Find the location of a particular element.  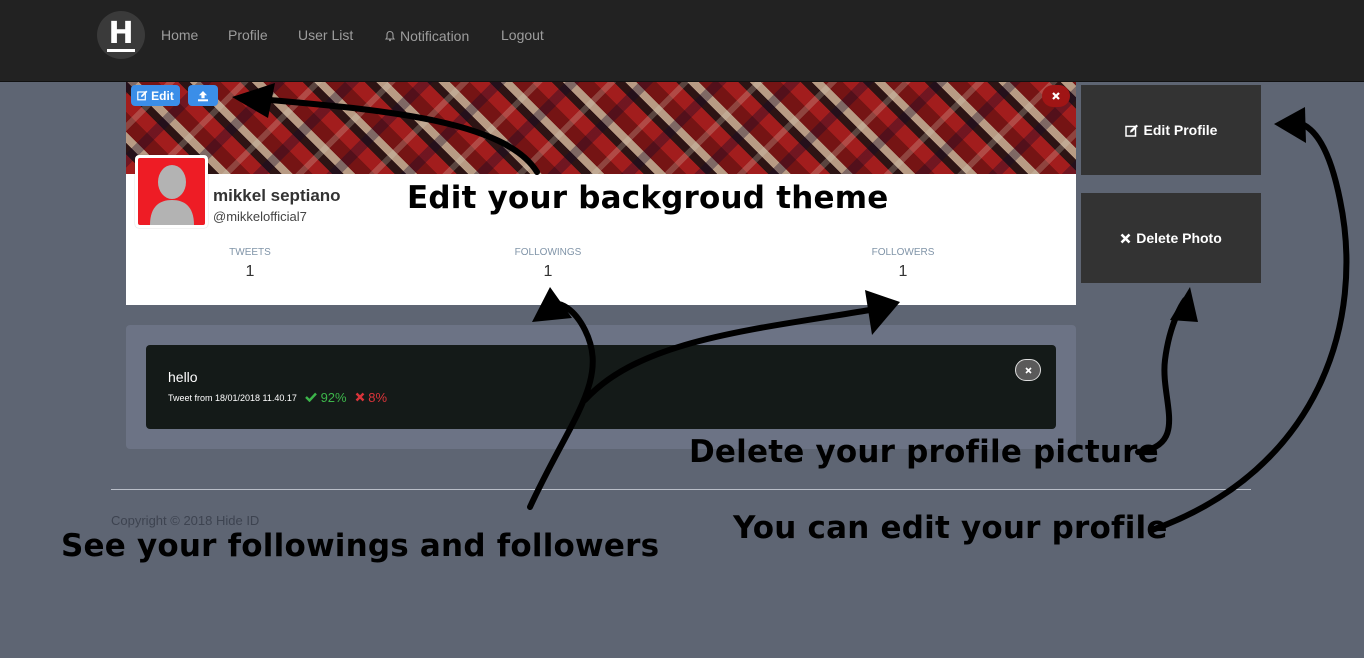

annotation-delete-picture: Delete your profile picture is located at coordinates (924, 452).